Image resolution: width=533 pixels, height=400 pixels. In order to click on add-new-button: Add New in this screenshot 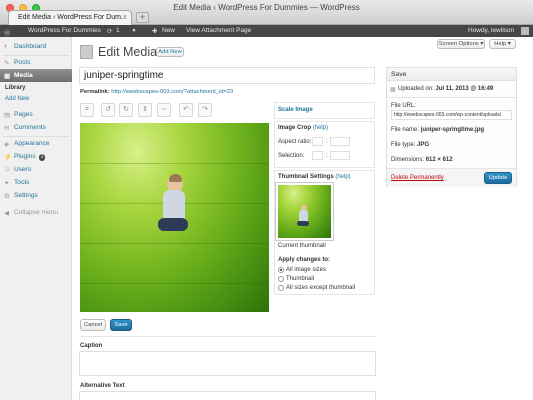, I will do `click(170, 52)`.